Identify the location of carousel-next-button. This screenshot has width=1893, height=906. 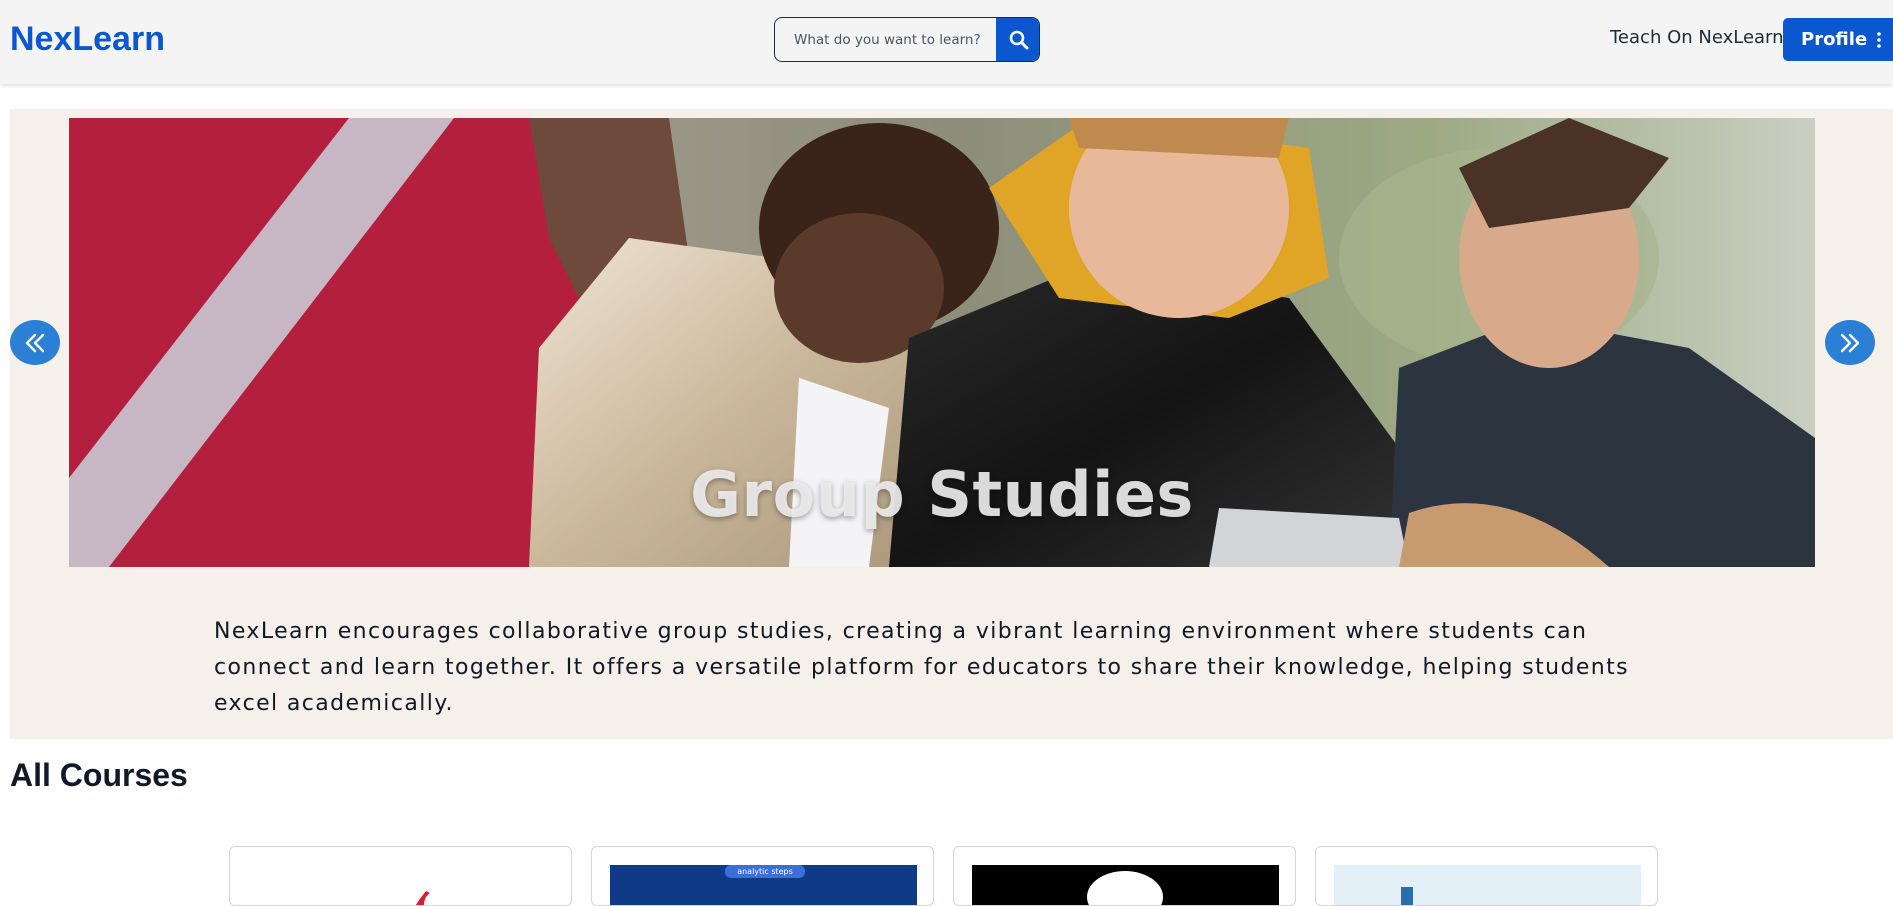
(1850, 342).